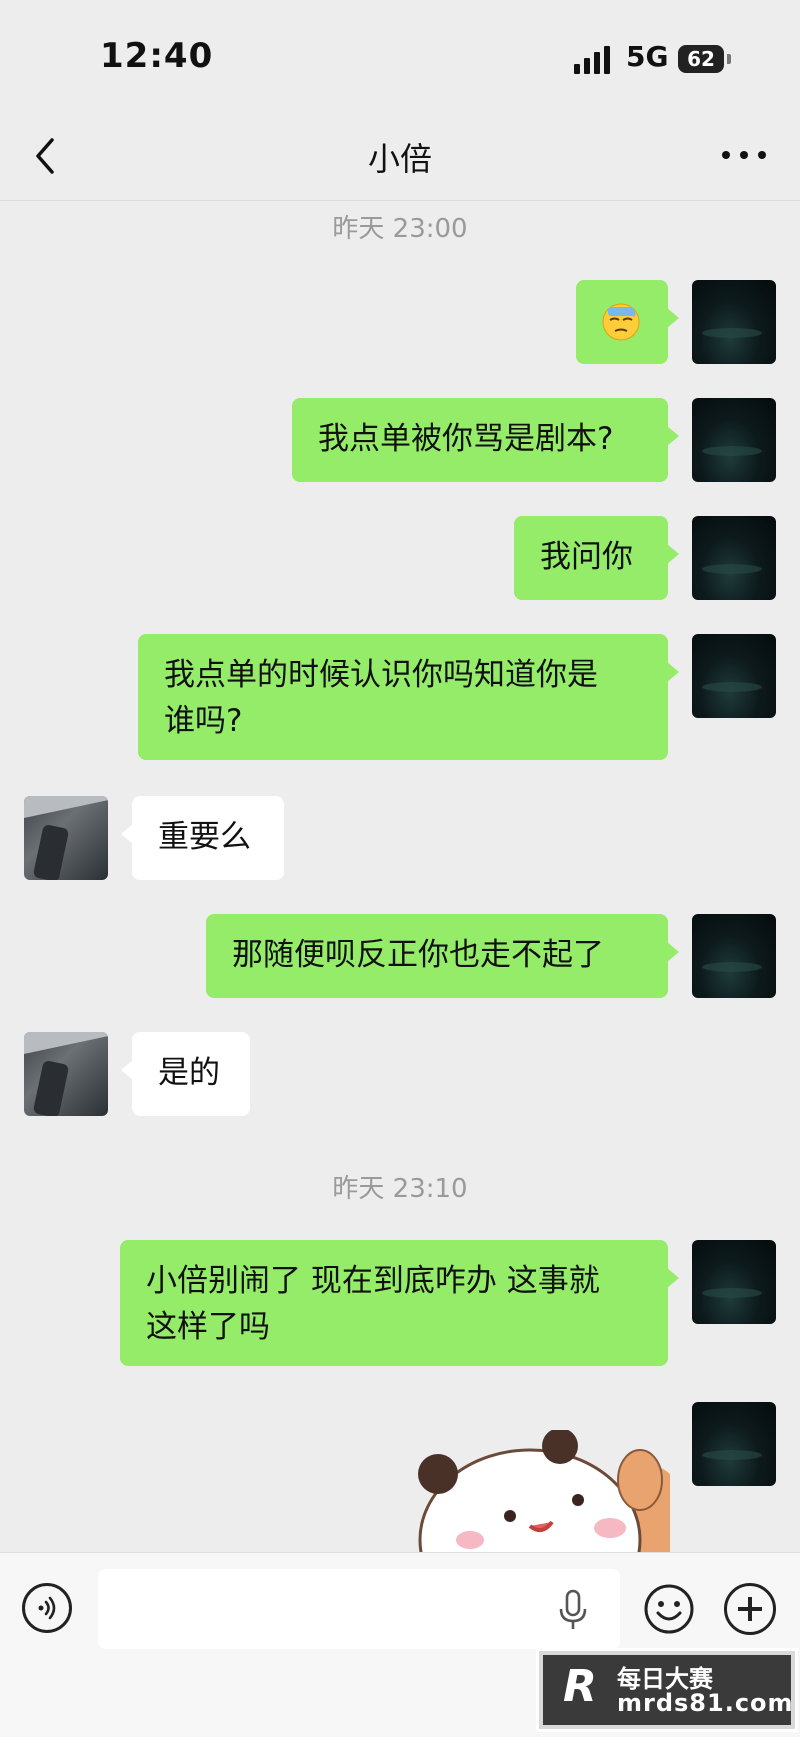 The height and width of the screenshot is (1737, 800). I want to click on more-options-icon, so click(744, 155).